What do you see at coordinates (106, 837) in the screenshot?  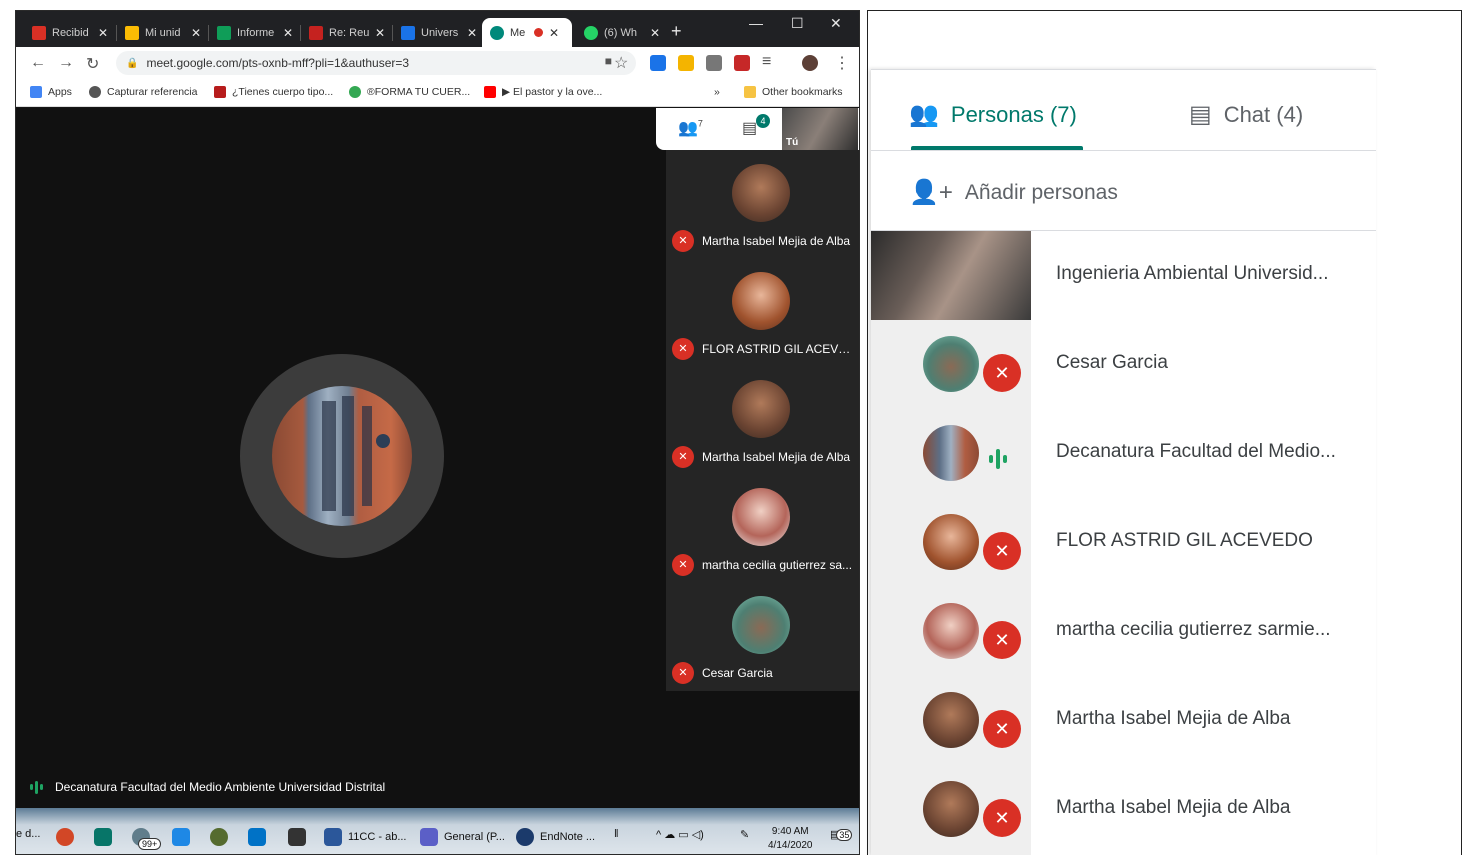 I see `publisher-icon` at bounding box center [106, 837].